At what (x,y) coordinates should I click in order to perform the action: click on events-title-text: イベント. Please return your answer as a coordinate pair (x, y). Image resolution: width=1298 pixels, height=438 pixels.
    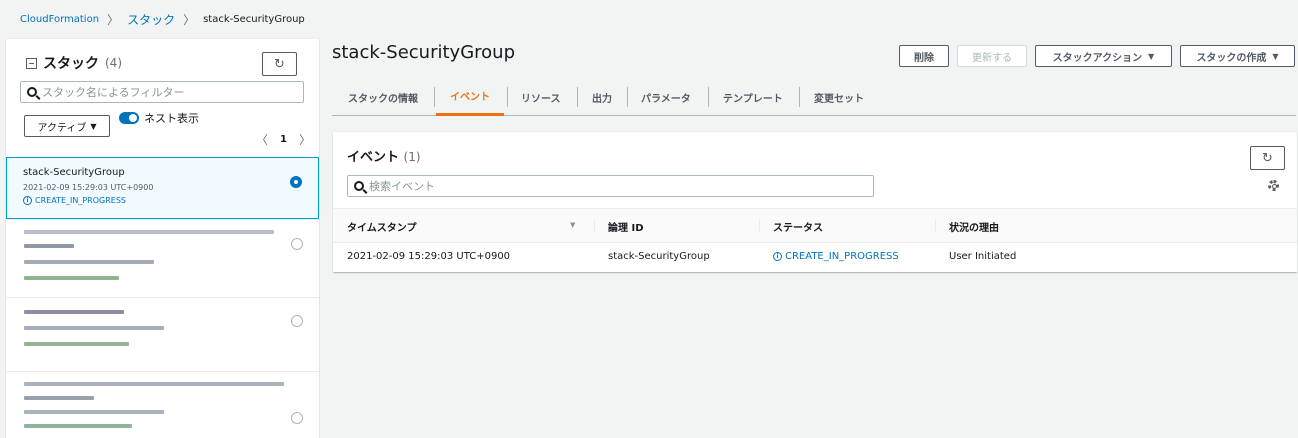
    Looking at the image, I should click on (373, 157).